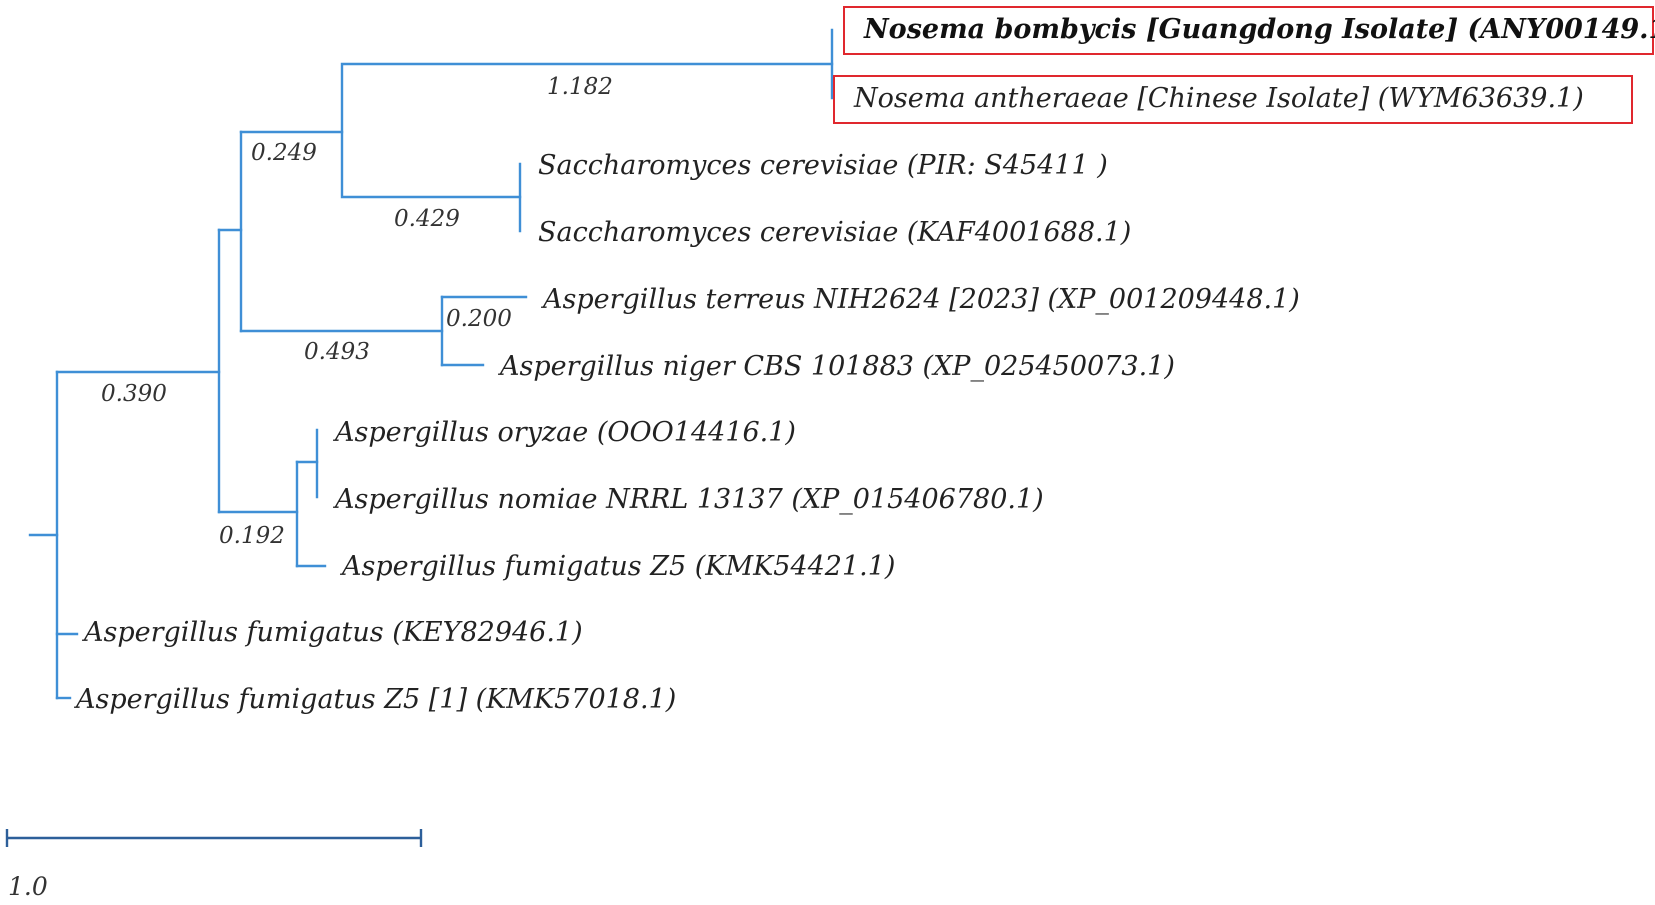 This screenshot has height=905, width=1655. Describe the element at coordinates (564, 432) in the screenshot. I see `leaf-label-aspergillus-oryzae: Aspergillus oryzae (OOO14416.1)` at that location.